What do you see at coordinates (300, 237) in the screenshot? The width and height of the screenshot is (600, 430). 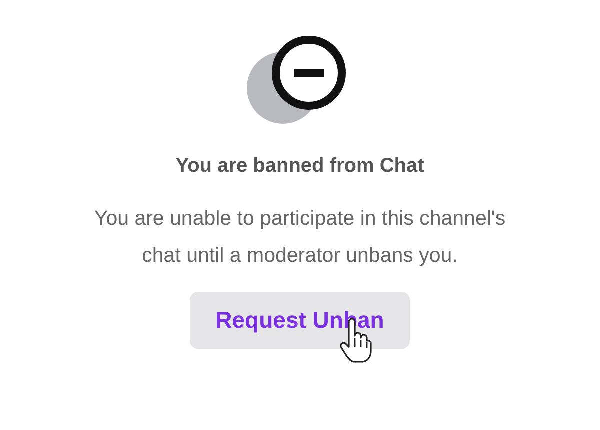 I see `ban-message: You are unable to participate in this channel's chat until a moderator unbans you.` at bounding box center [300, 237].